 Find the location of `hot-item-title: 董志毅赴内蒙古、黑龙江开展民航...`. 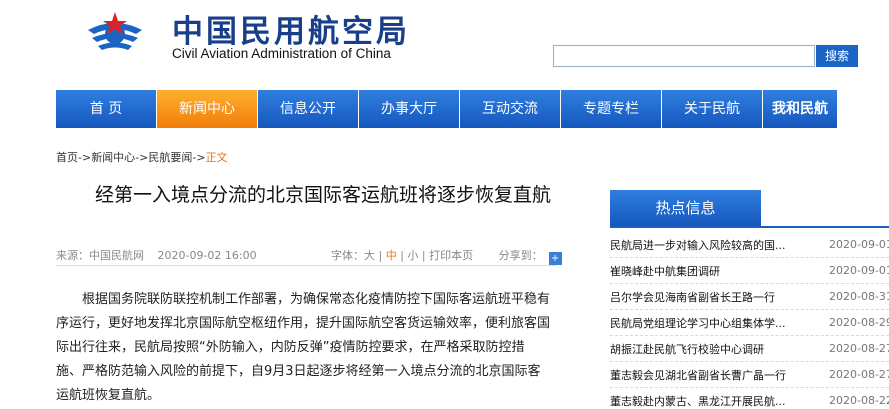

hot-item-title: 董志毅赴内蒙古、黑龙江开展民航... is located at coordinates (707, 401).